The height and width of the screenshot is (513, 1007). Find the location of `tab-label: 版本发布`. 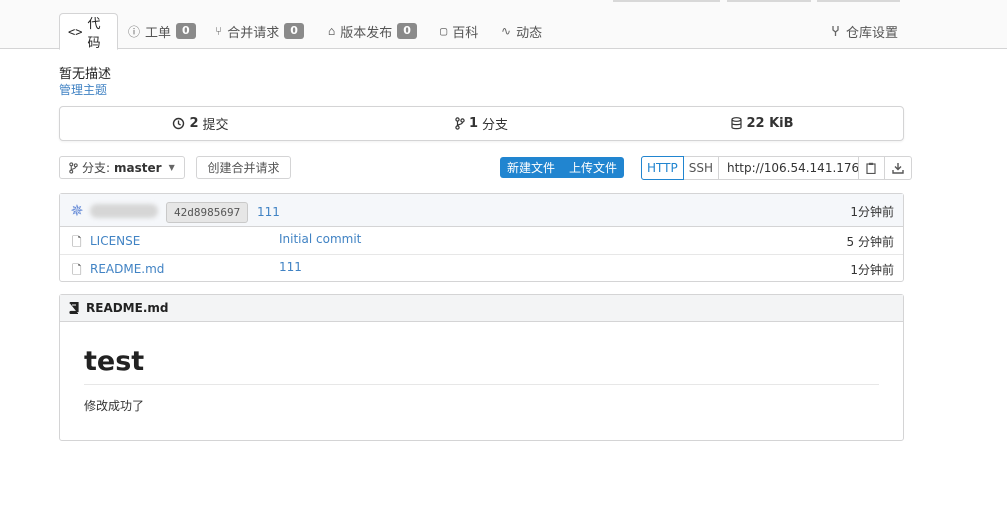

tab-label: 版本发布 is located at coordinates (366, 33).